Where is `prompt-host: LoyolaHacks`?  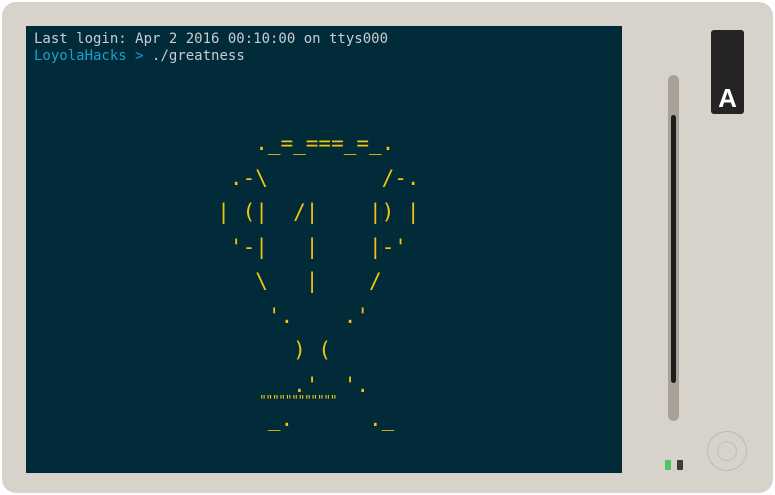
prompt-host: LoyolaHacks is located at coordinates (80, 56).